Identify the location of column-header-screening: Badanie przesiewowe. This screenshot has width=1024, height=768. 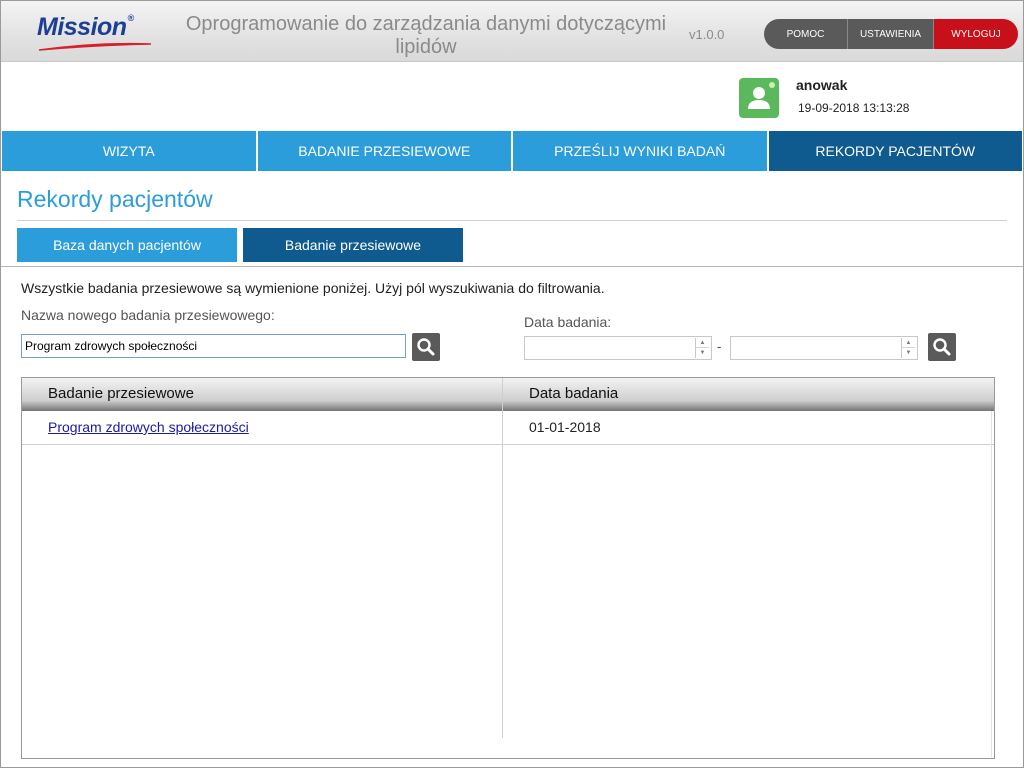
(121, 394).